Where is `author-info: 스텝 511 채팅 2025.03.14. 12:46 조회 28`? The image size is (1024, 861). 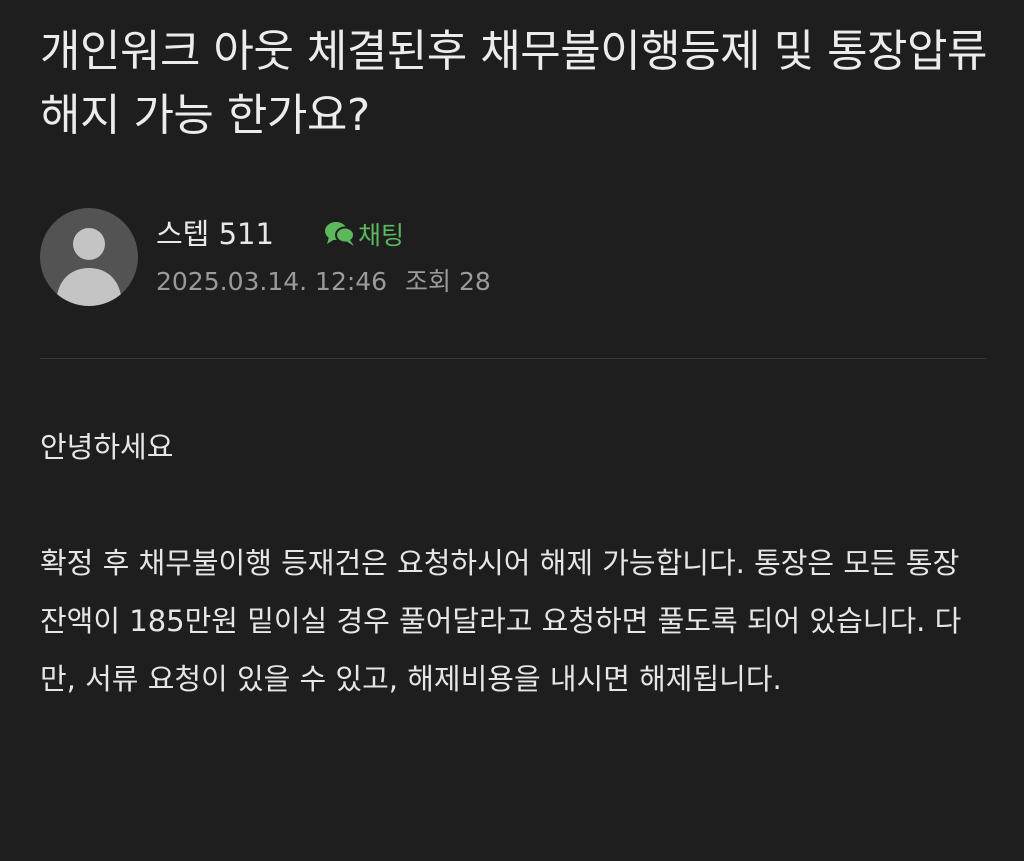
author-info: 스텝 511 채팅 2025.03.14. 12:46 조회 28 is located at coordinates (513, 258).